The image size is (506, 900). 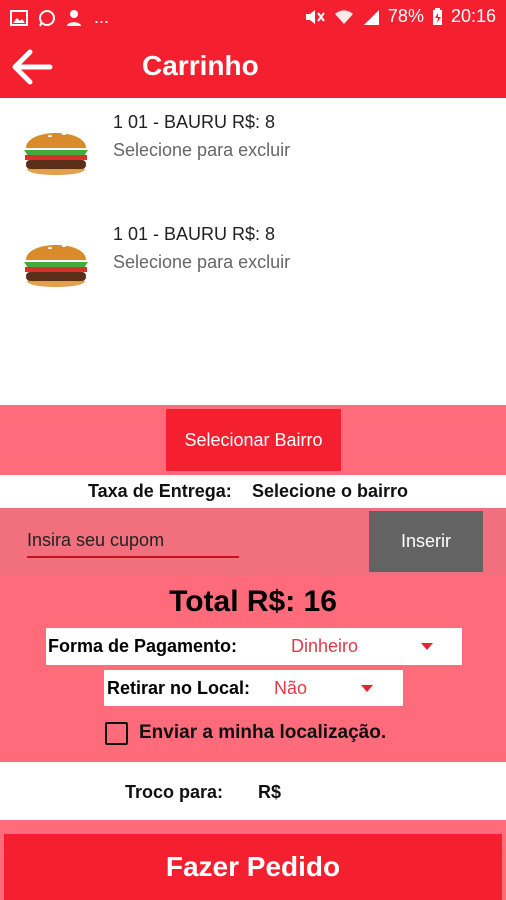 I want to click on select-neighborhood-button: Selecionar Bairro, so click(x=253, y=440).